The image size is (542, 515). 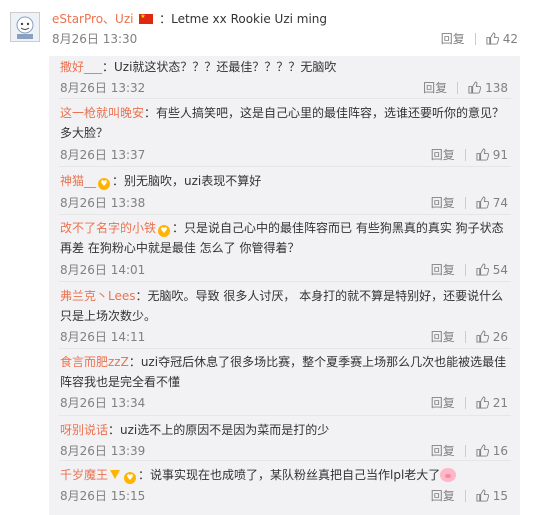 I want to click on reply-actions: 回复 15, so click(x=469, y=495).